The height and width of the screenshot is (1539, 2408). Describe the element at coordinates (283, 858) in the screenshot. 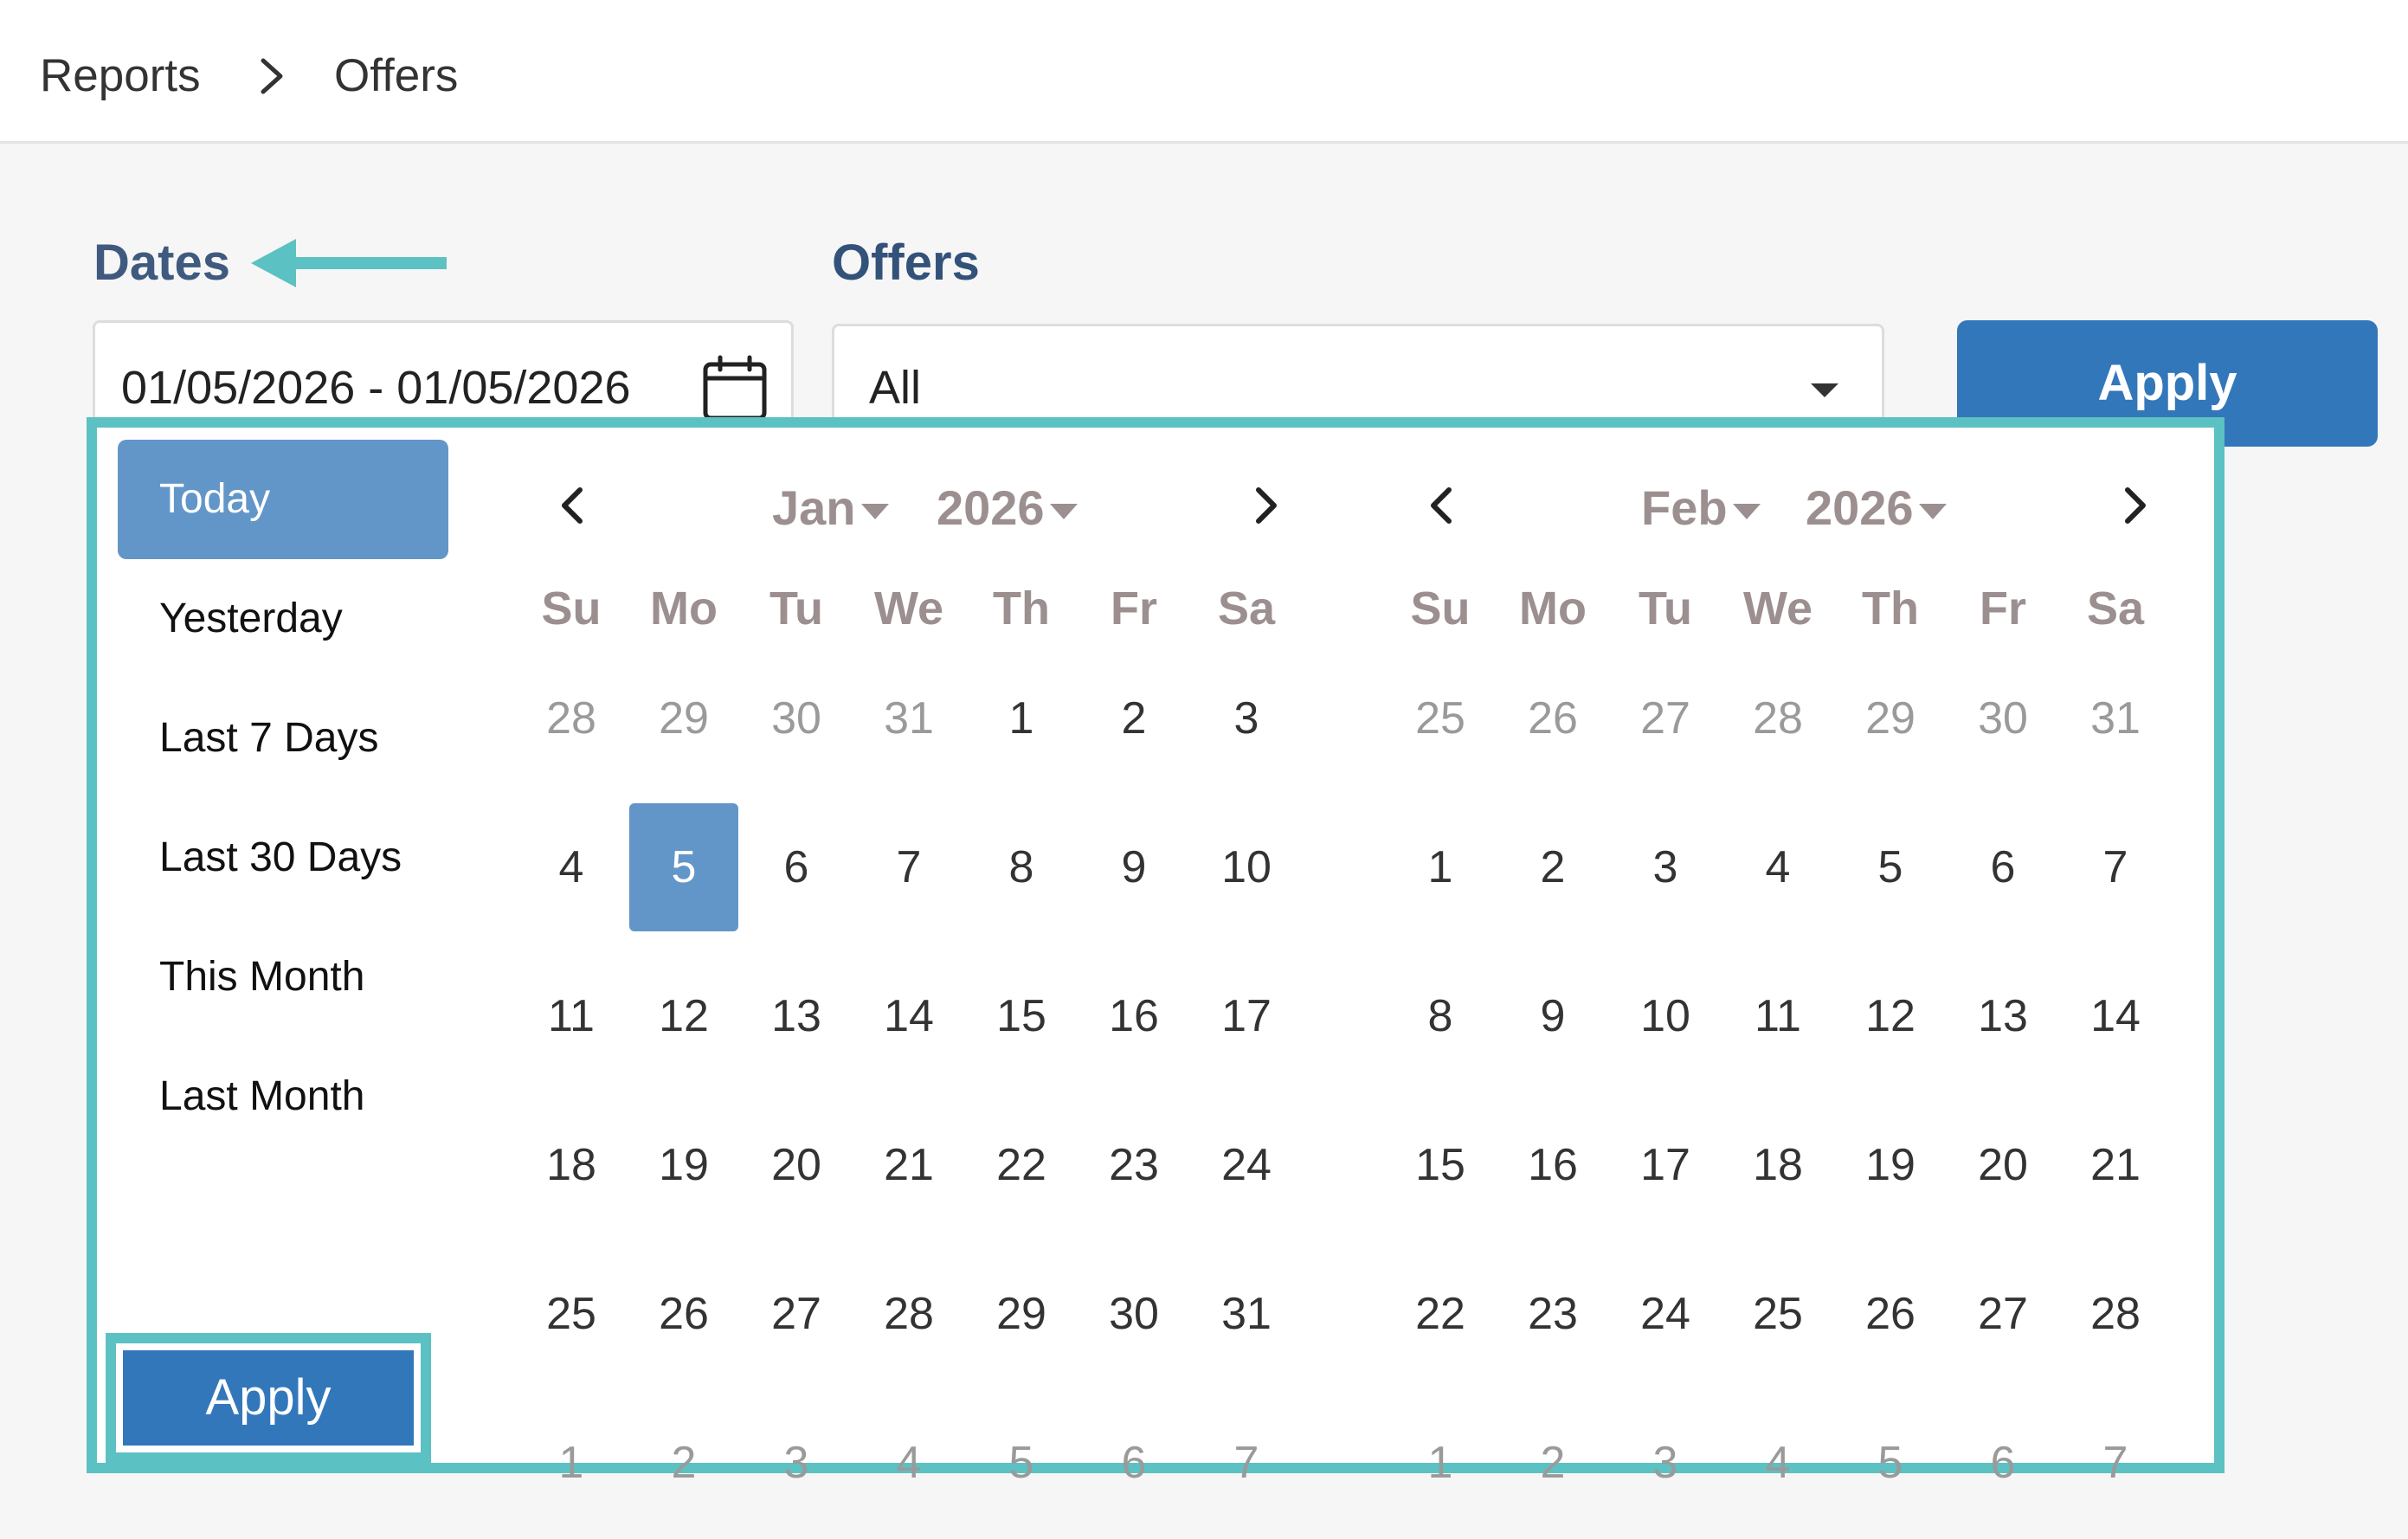

I see `range-option: Last 30 Days` at that location.